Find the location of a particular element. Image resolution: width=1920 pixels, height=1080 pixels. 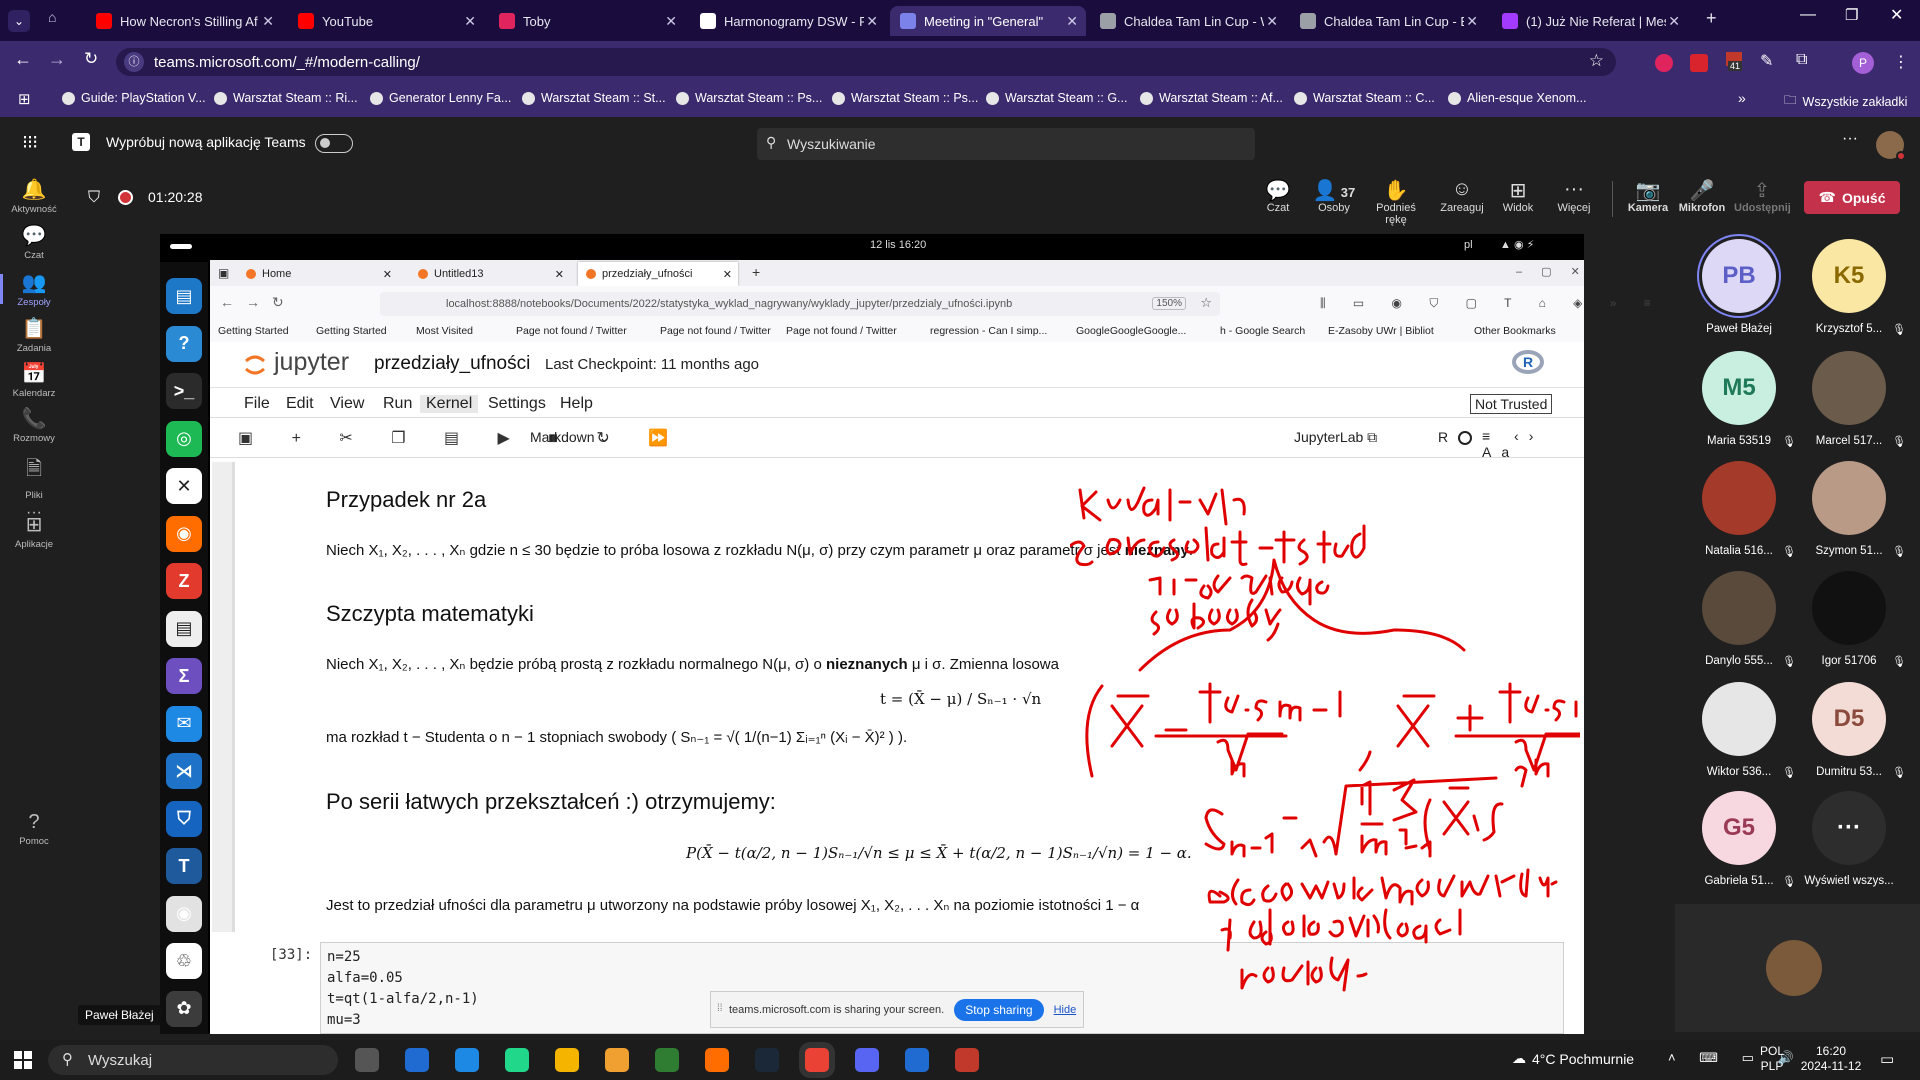

rail-item-4: 📅 Kalendarz is located at coordinates (34, 380).